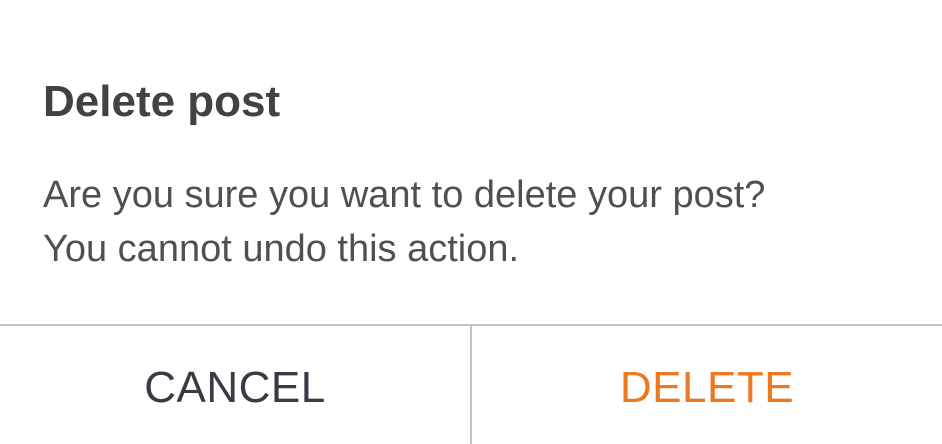 This screenshot has width=942, height=444. What do you see at coordinates (281, 249) in the screenshot?
I see `dialog-message-line-2: You cannot undo this action.` at bounding box center [281, 249].